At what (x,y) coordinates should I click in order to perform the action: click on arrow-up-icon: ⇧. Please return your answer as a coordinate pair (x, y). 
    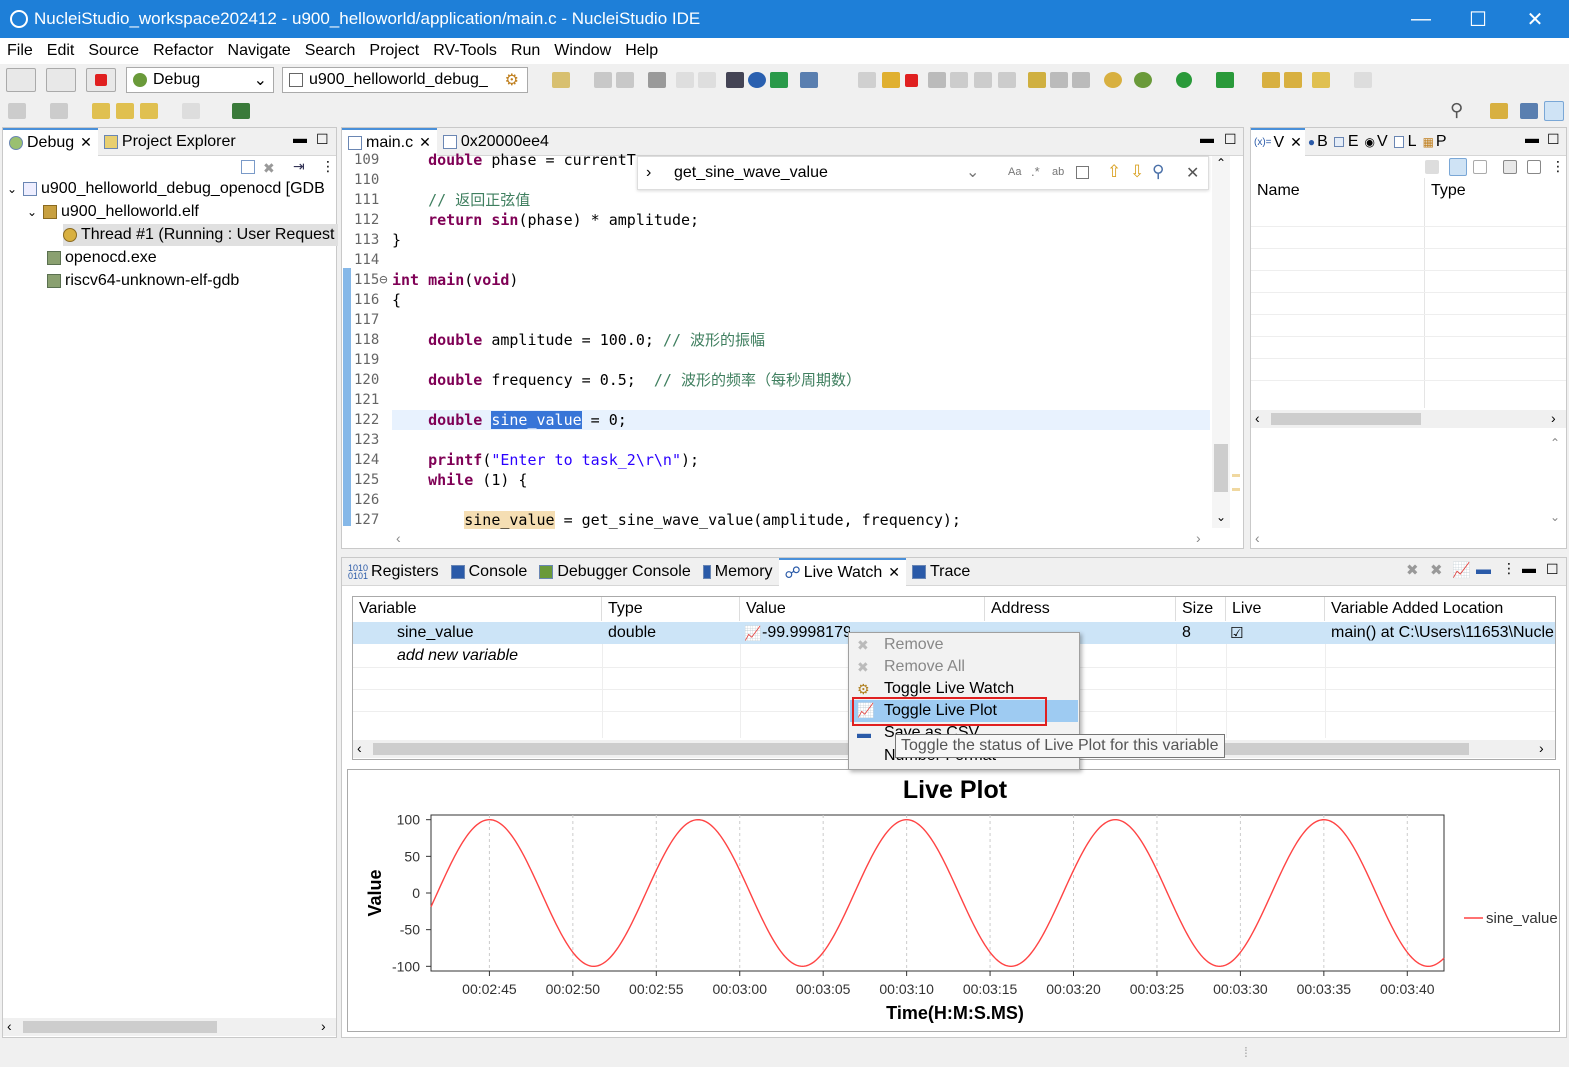
    Looking at the image, I should click on (1114, 172).